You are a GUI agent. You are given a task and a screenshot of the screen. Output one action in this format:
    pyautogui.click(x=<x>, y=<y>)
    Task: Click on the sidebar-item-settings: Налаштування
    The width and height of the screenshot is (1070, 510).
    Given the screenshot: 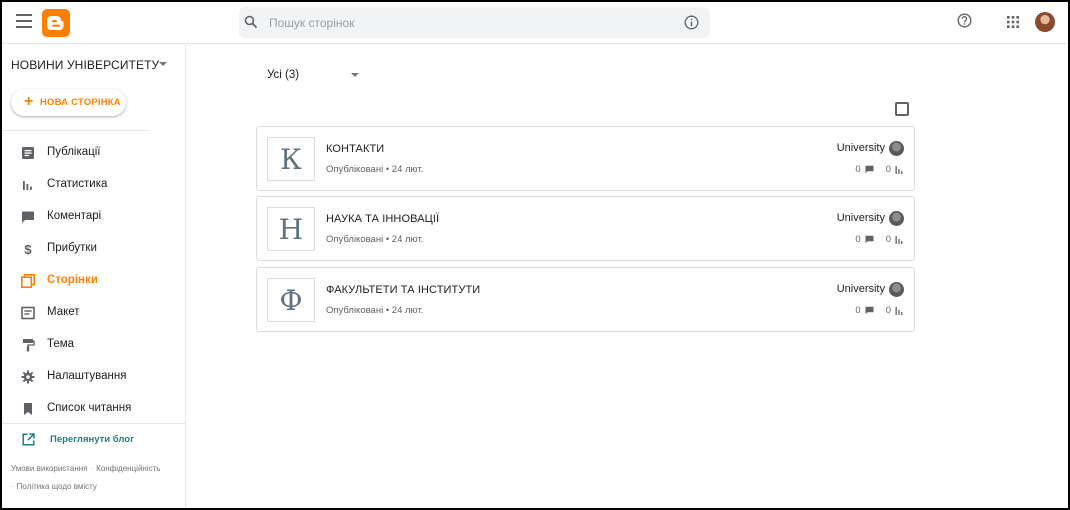 What is the action you would take?
    pyautogui.click(x=93, y=377)
    